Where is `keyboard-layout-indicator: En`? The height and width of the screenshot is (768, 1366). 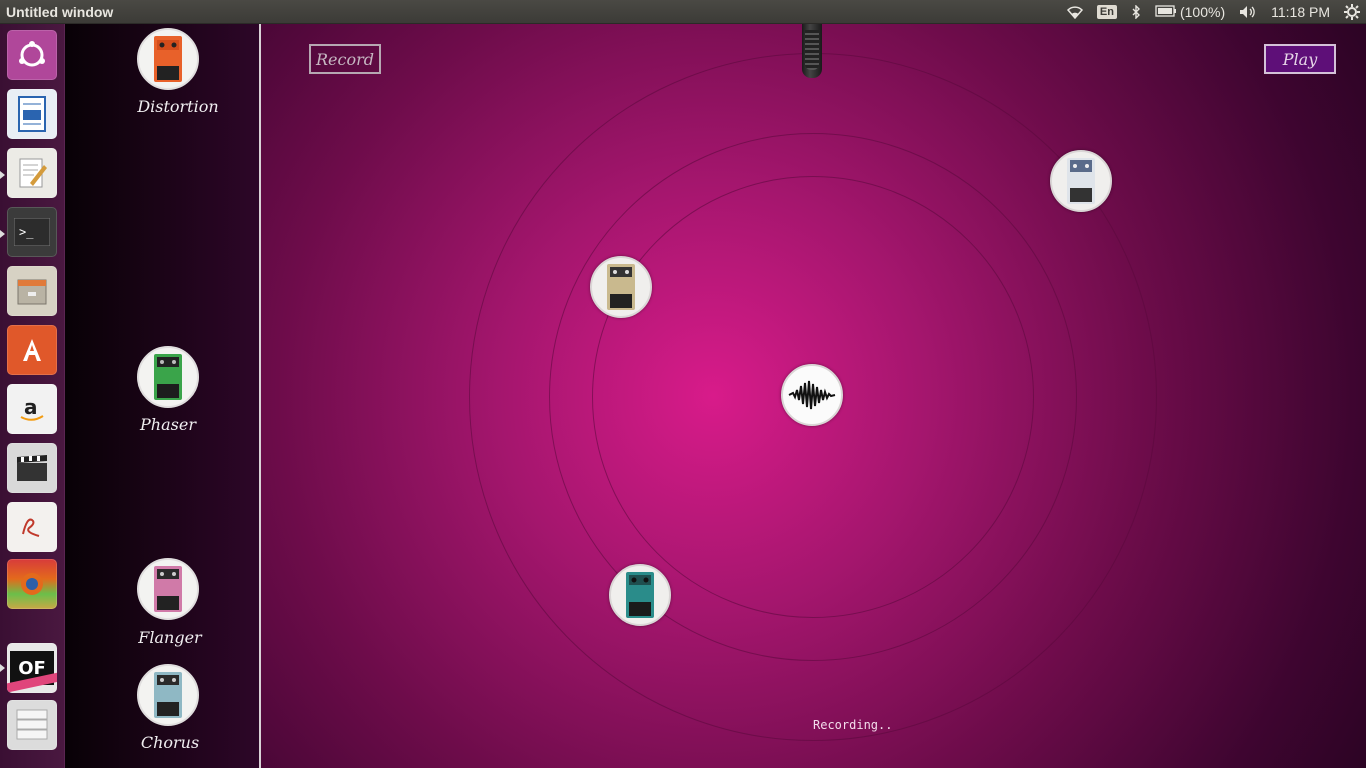
keyboard-layout-indicator: En is located at coordinates (1106, 11).